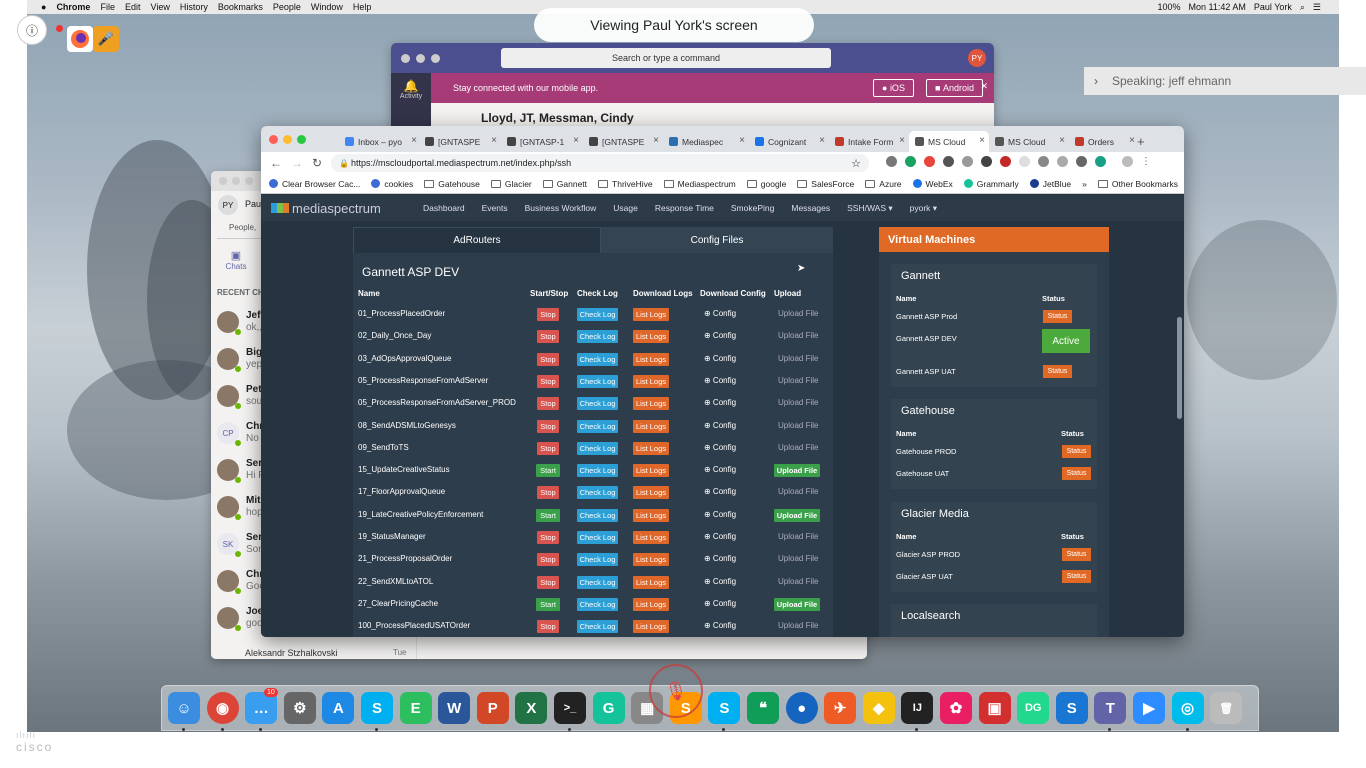 The width and height of the screenshot is (1366, 768). Describe the element at coordinates (684, 208) in the screenshot. I see `nav-item: Response Time` at that location.